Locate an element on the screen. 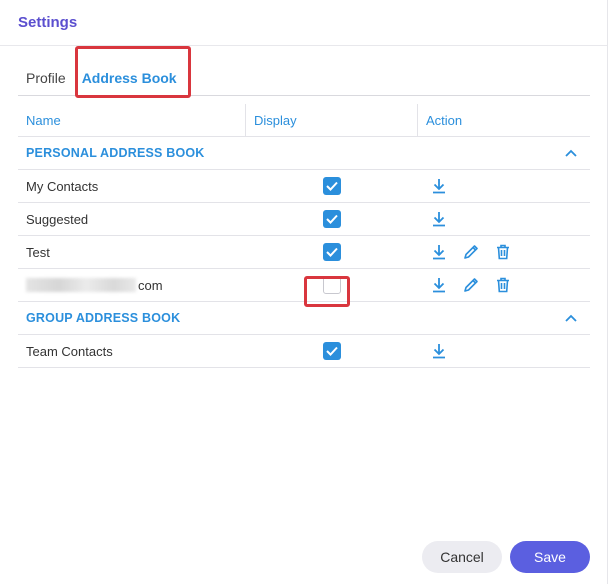 The width and height of the screenshot is (608, 584). row-name: Team Contacts is located at coordinates (69, 351).